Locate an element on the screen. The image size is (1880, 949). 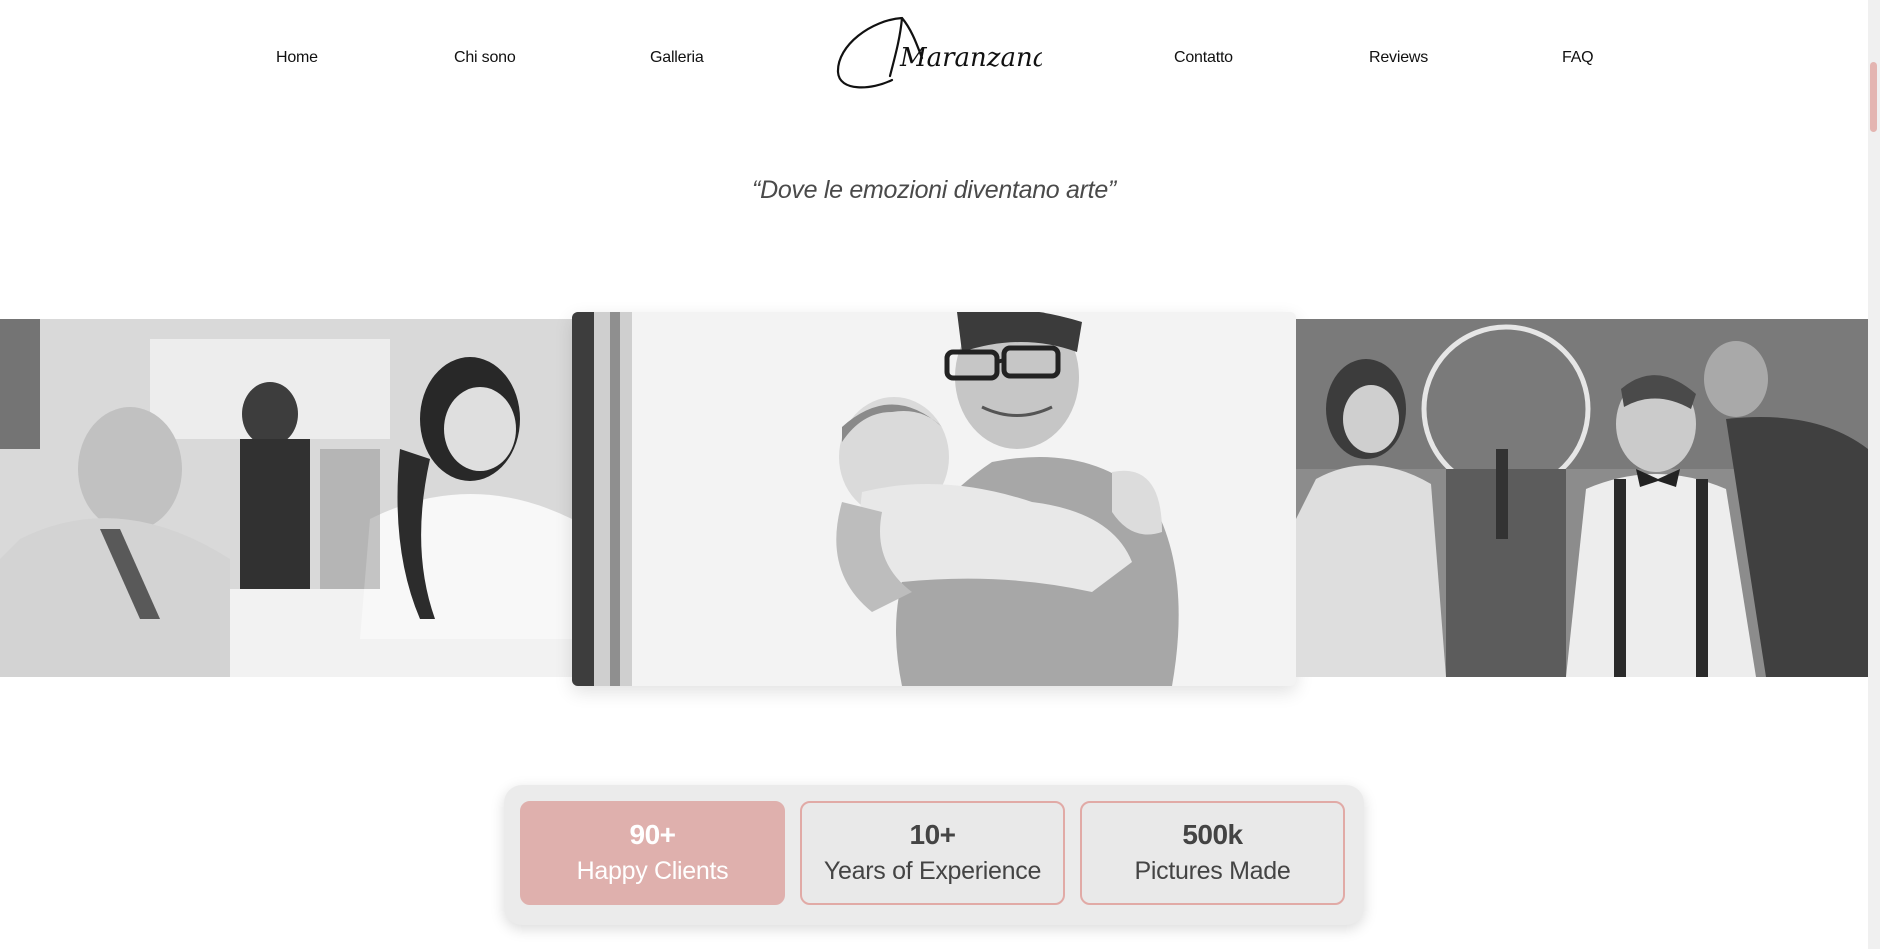
photo-slide-right is located at coordinates (1582, 498).